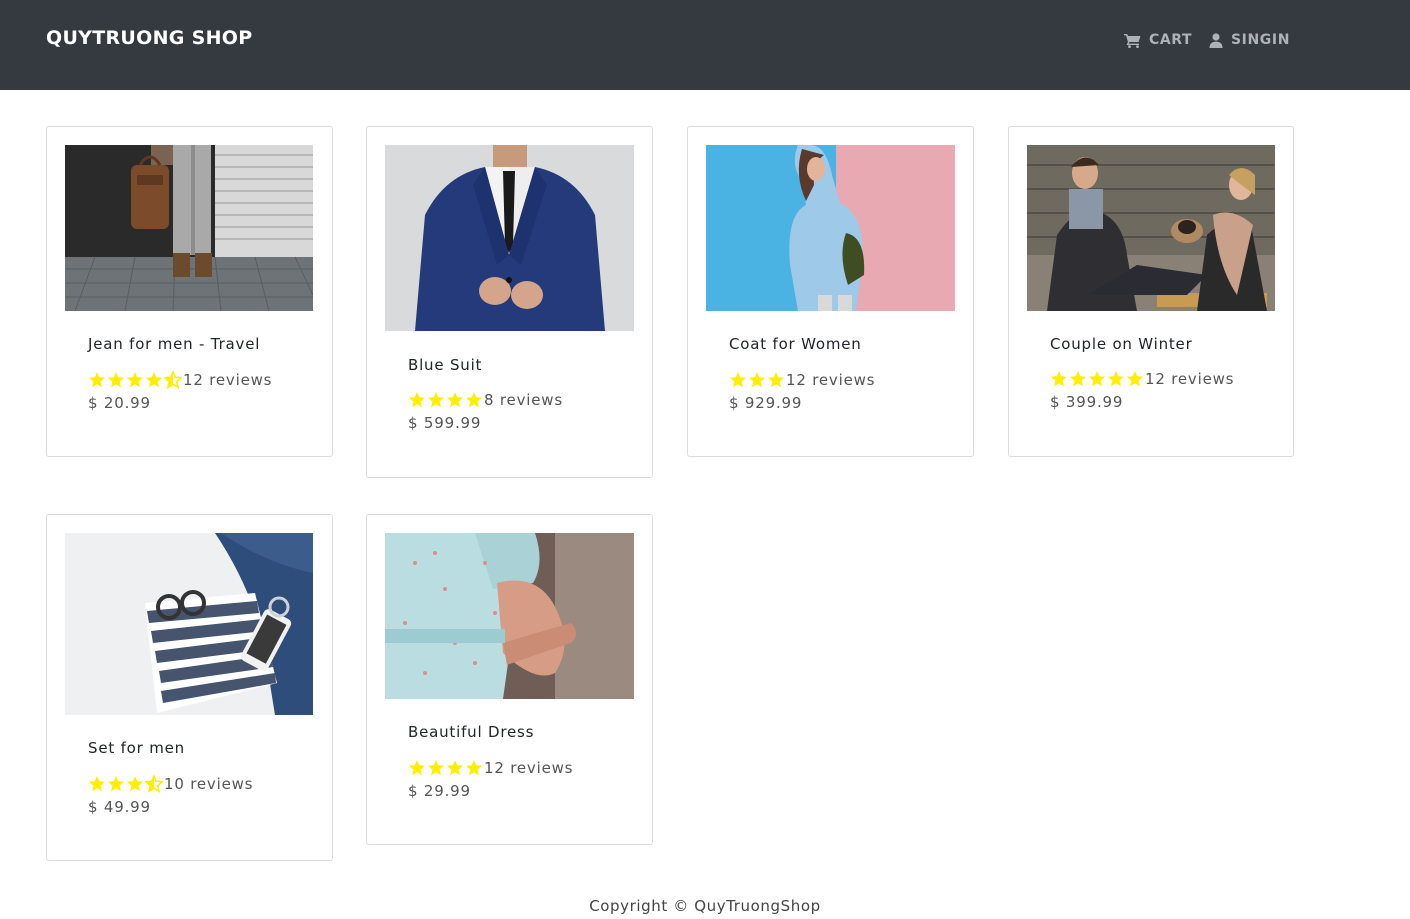 This screenshot has height=919, width=1410. What do you see at coordinates (766, 403) in the screenshot?
I see `product-price: $ 929.99` at bounding box center [766, 403].